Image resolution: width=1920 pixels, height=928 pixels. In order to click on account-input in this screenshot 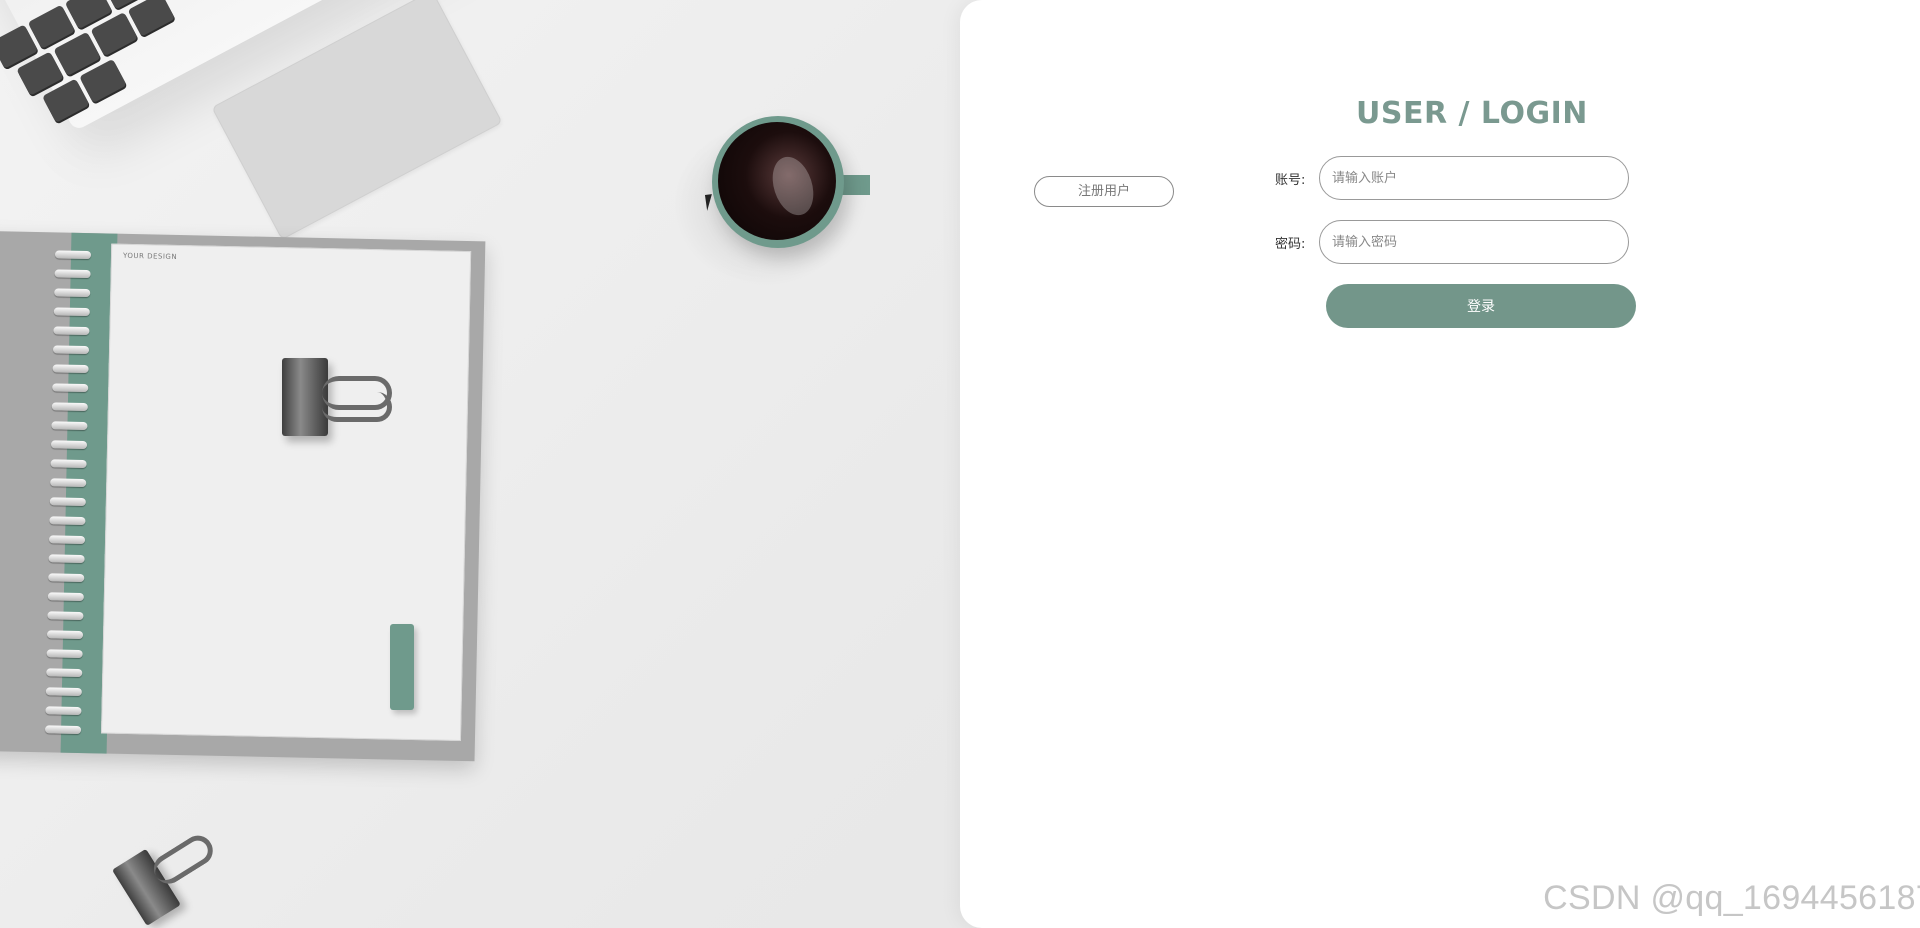, I will do `click(1474, 178)`.